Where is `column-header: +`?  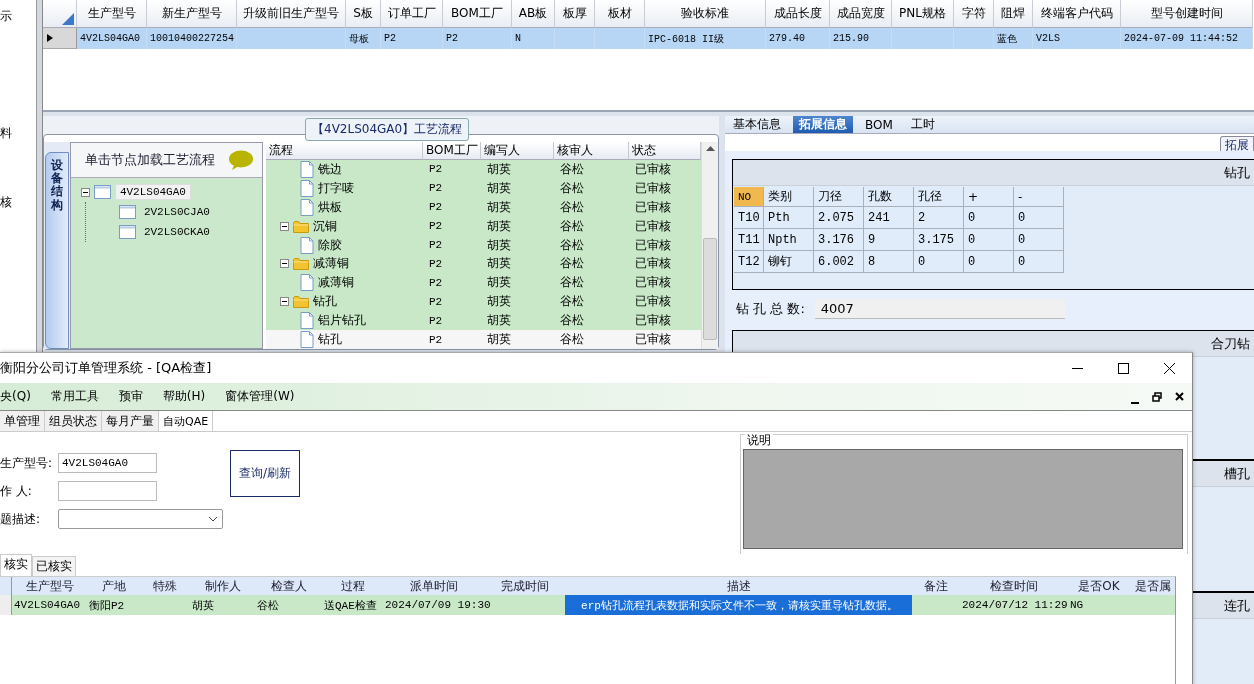
column-header: + is located at coordinates (989, 197).